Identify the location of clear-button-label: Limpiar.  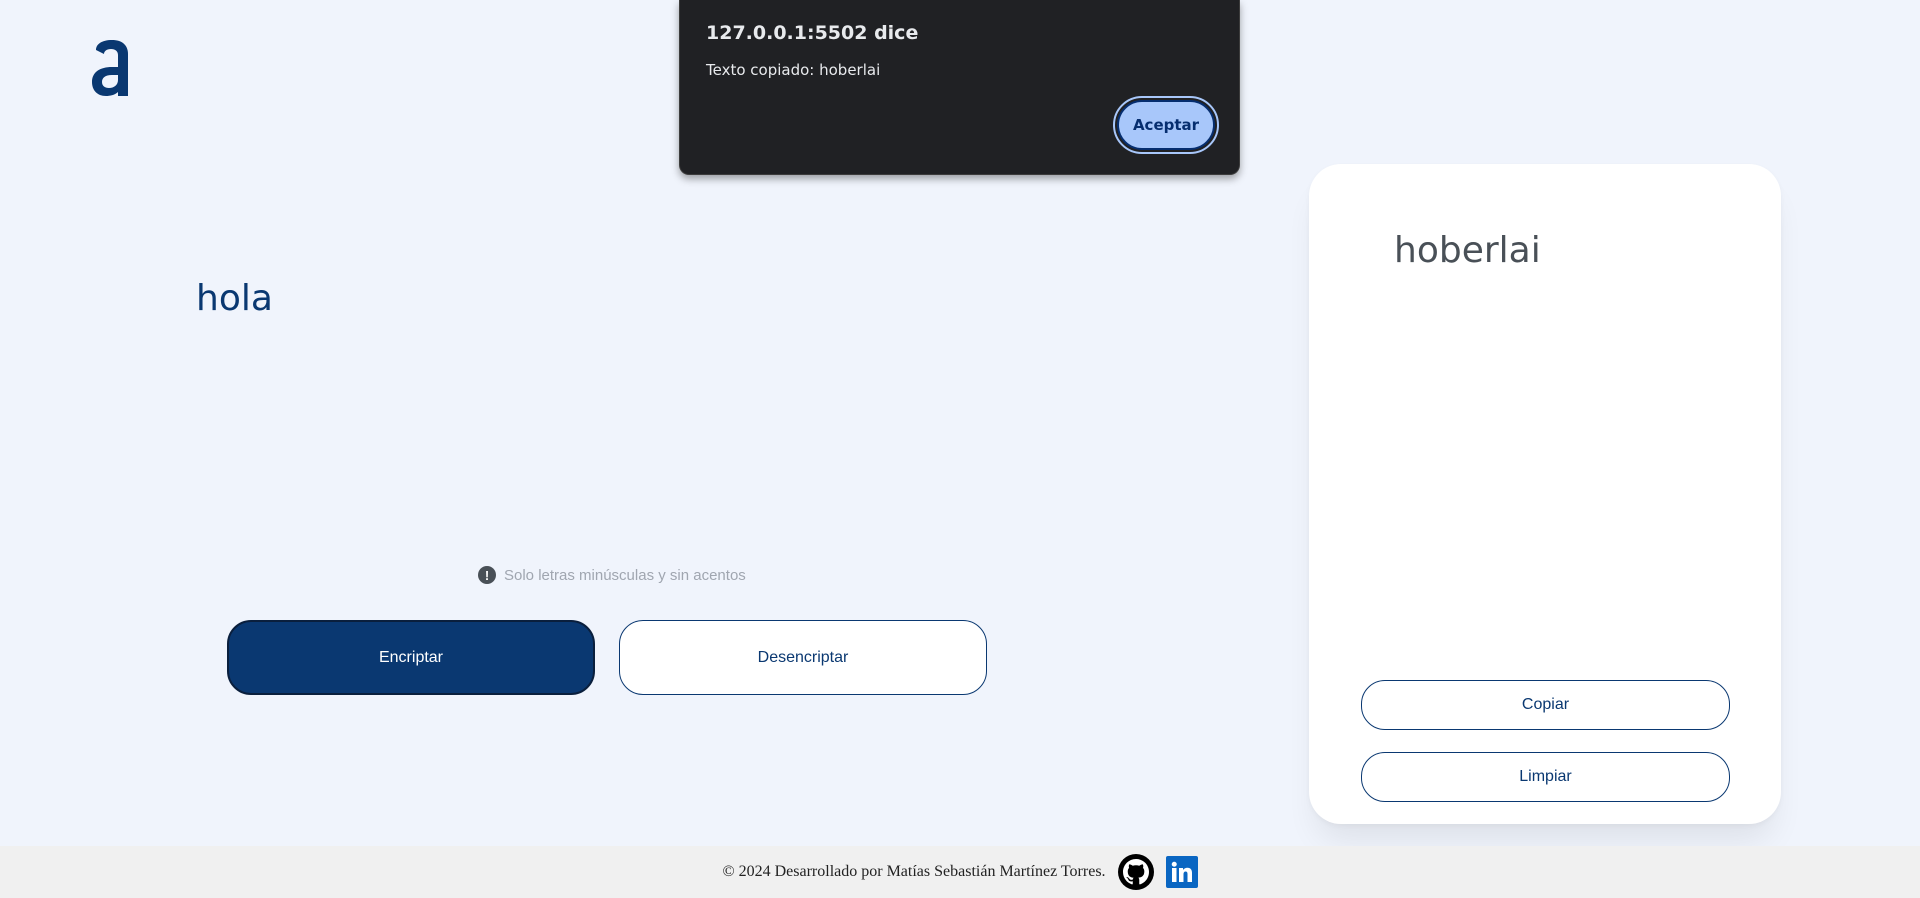
(1545, 776).